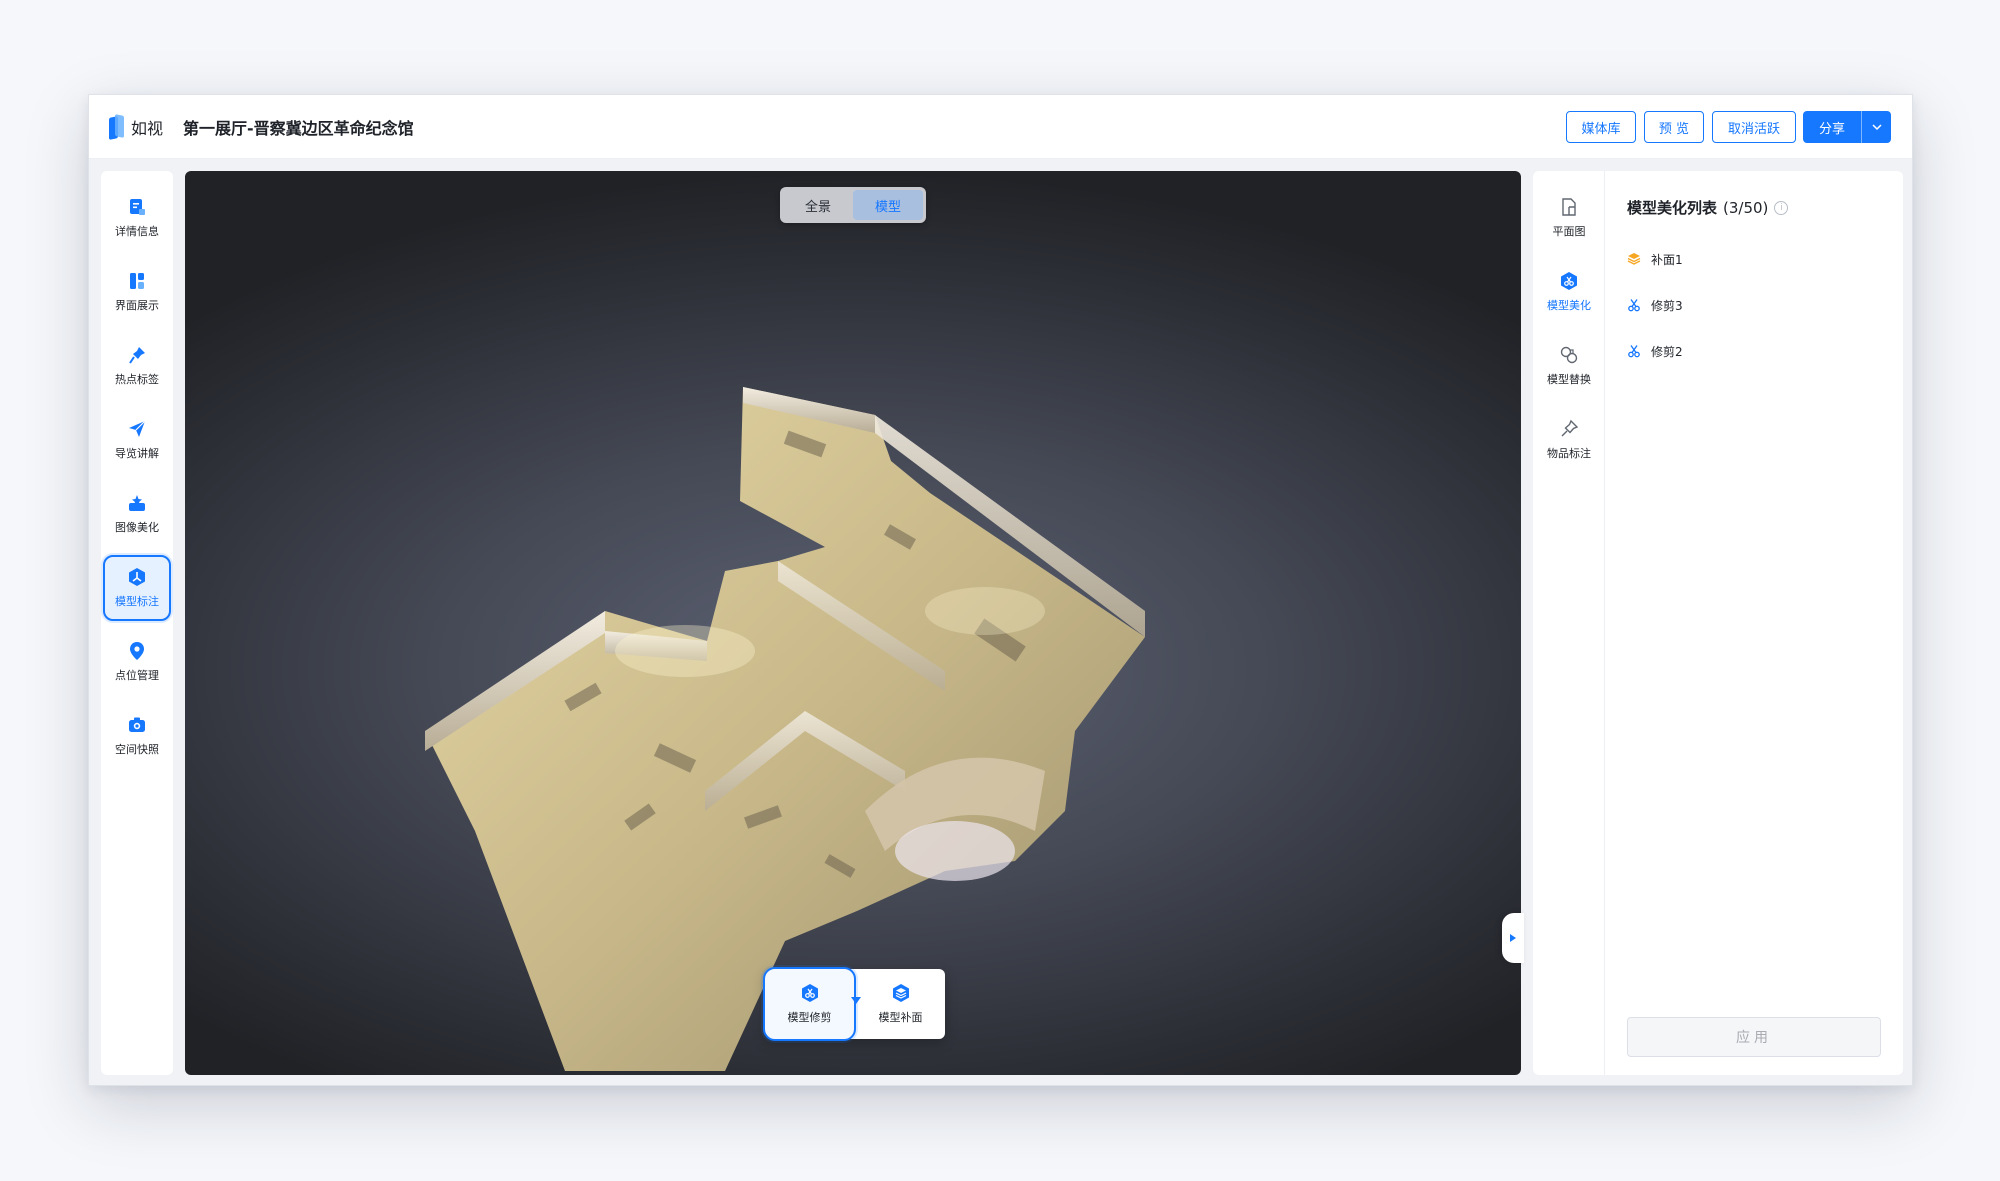  I want to click on model-tool-bar: 模型修剪 模型补面, so click(854, 1004).